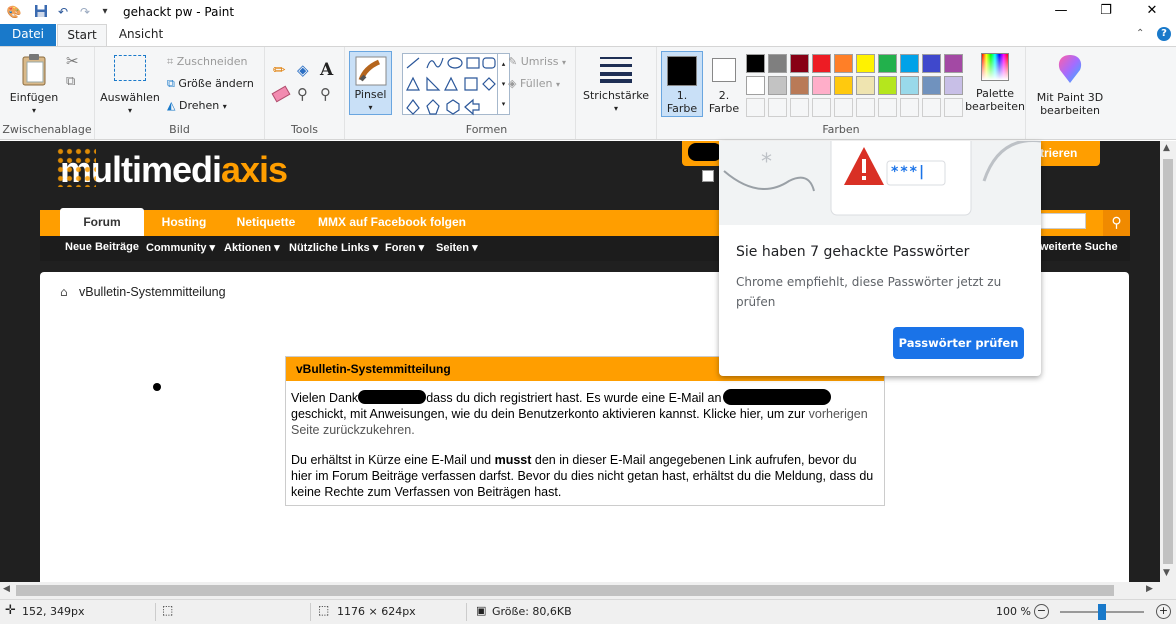 The width and height of the screenshot is (1176, 624). Describe the element at coordinates (1079, 249) in the screenshot. I see `subnav-advanced-search: weiterte Suche` at that location.